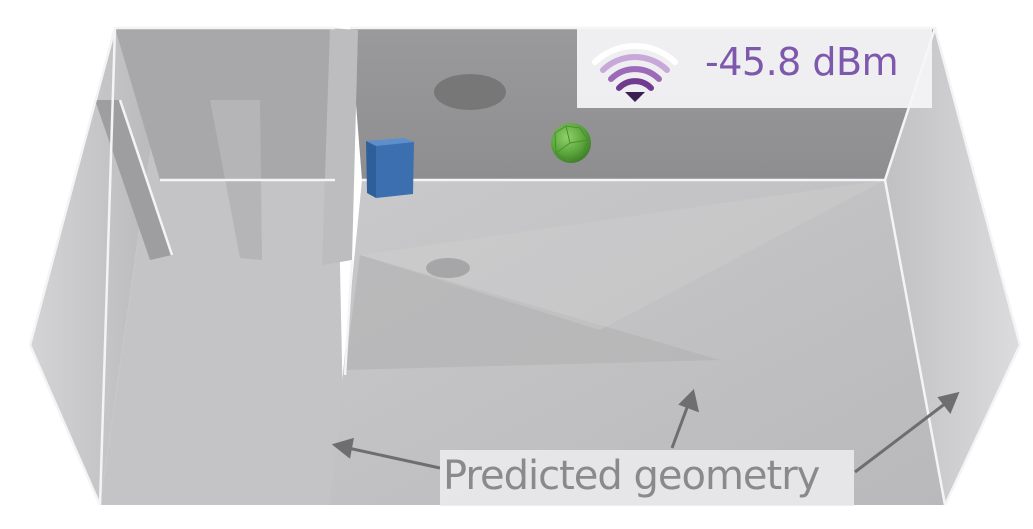 This screenshot has height=529, width=1033. I want to click on receiver-sphere, so click(571, 143).